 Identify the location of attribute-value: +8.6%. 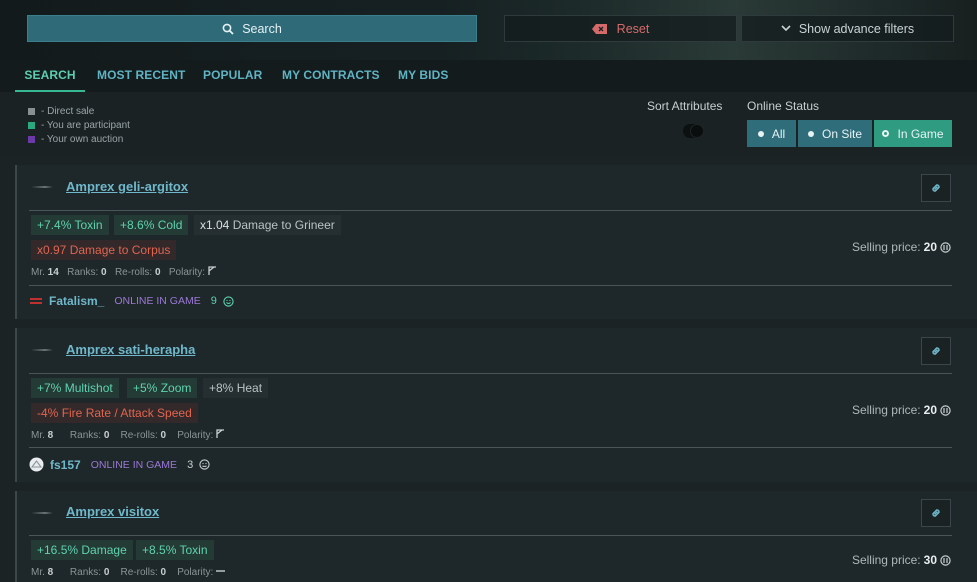
(137, 225).